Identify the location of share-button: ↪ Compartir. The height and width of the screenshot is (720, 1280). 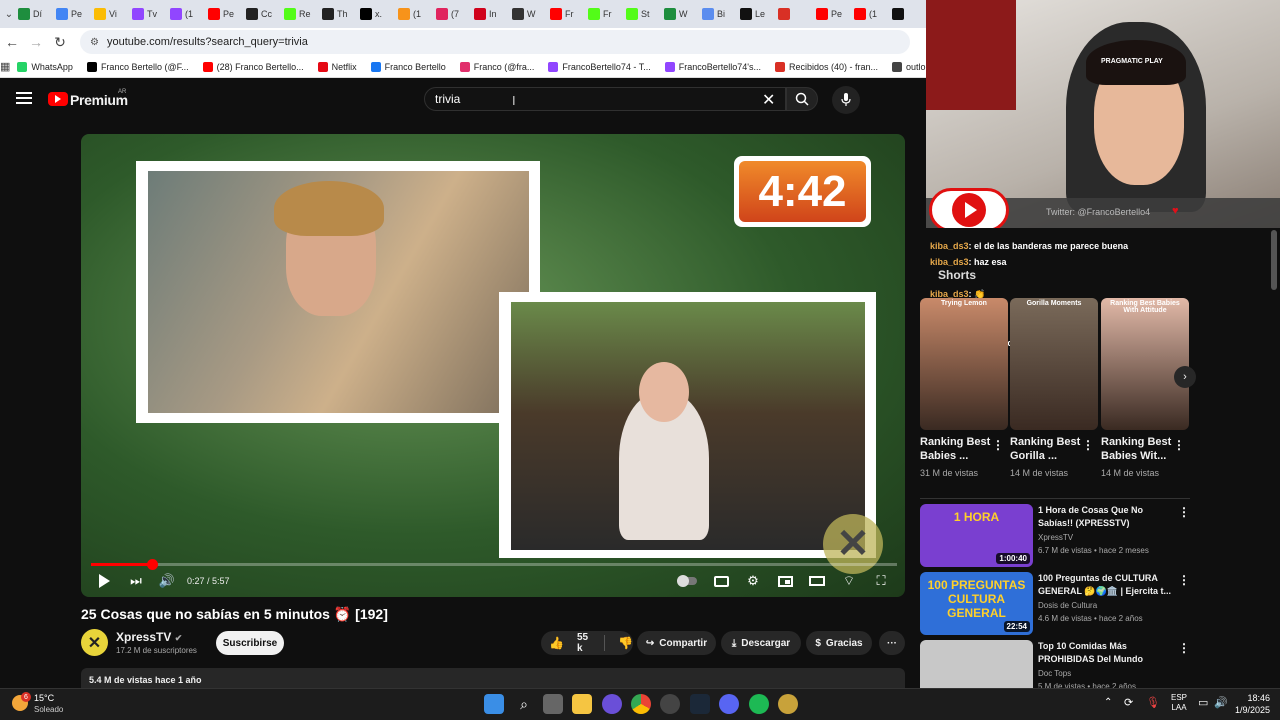
(676, 643).